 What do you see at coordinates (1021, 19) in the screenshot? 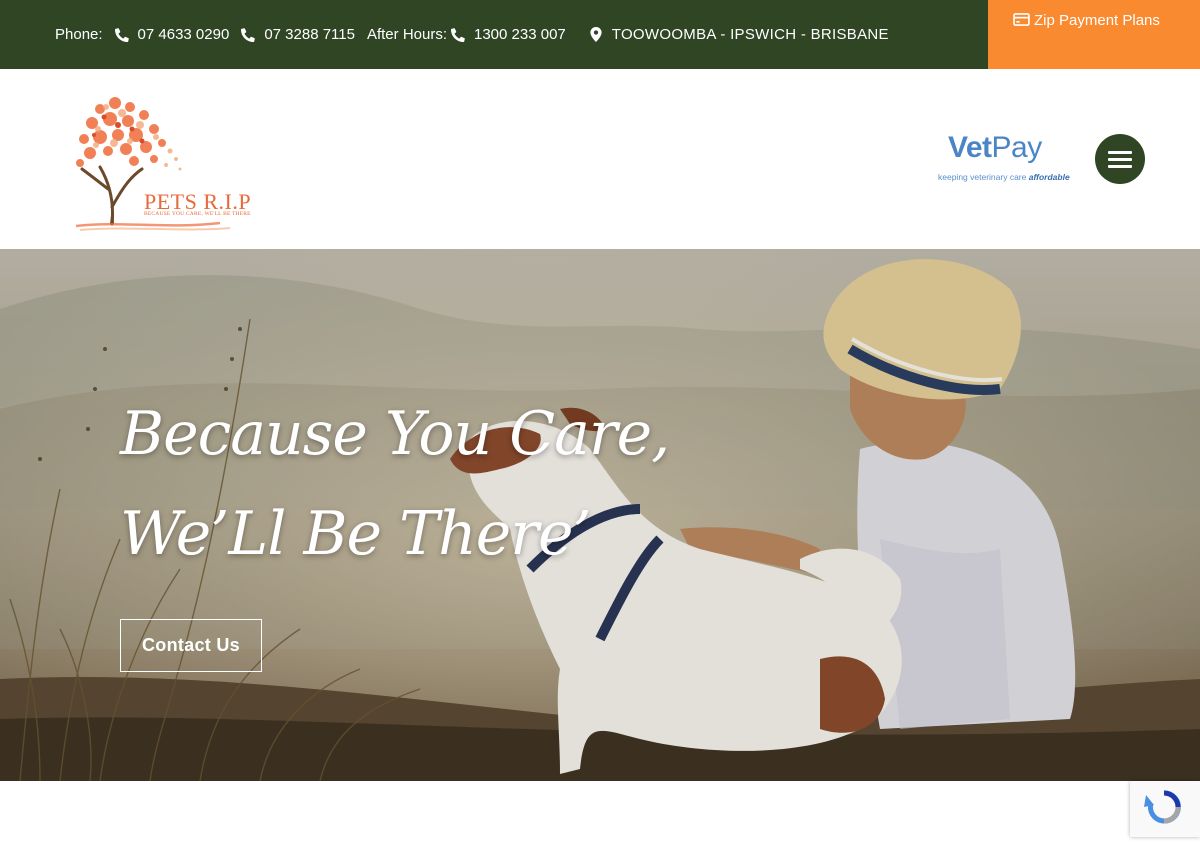
I see `credit-card-icon` at bounding box center [1021, 19].